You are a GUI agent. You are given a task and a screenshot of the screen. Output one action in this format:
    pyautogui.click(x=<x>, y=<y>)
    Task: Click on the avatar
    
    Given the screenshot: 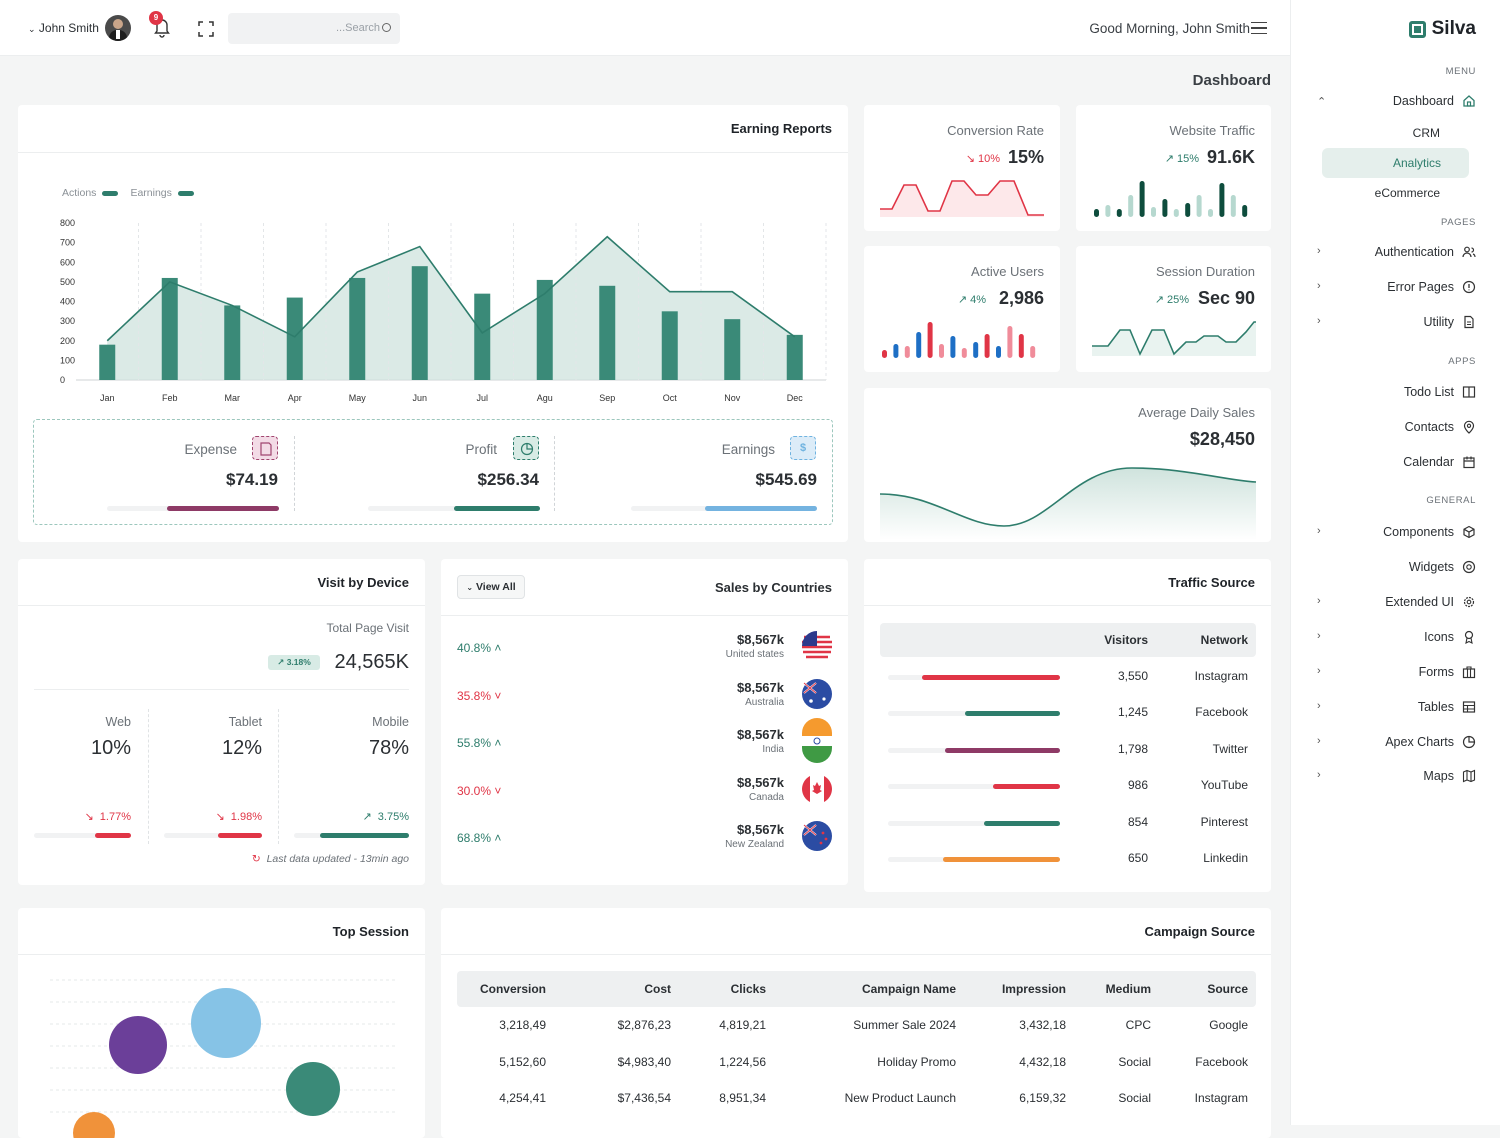 What is the action you would take?
    pyautogui.click(x=118, y=28)
    